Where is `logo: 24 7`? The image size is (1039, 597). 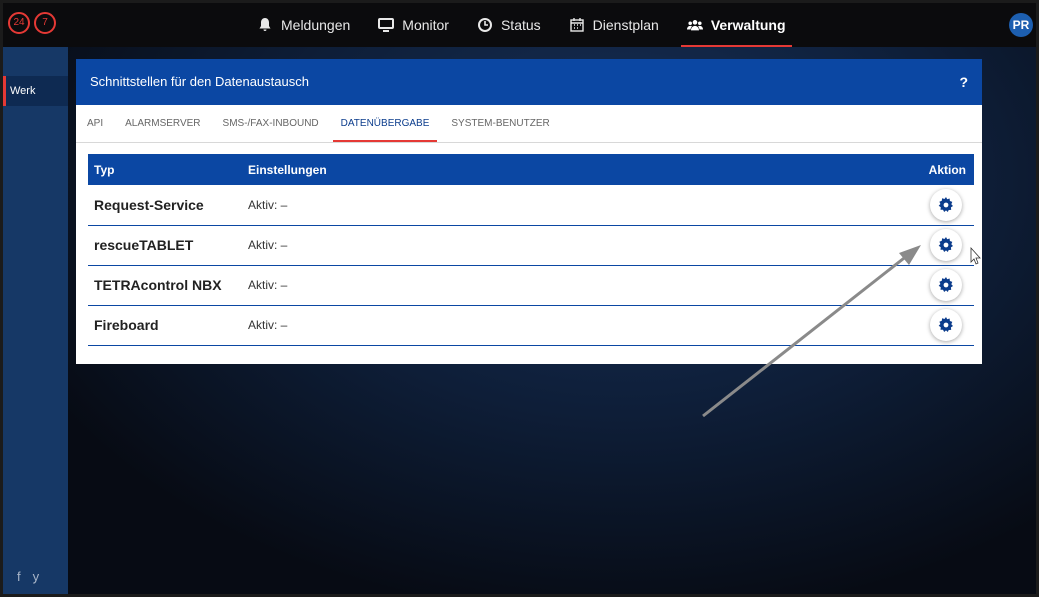
logo: 24 7 is located at coordinates (34, 24).